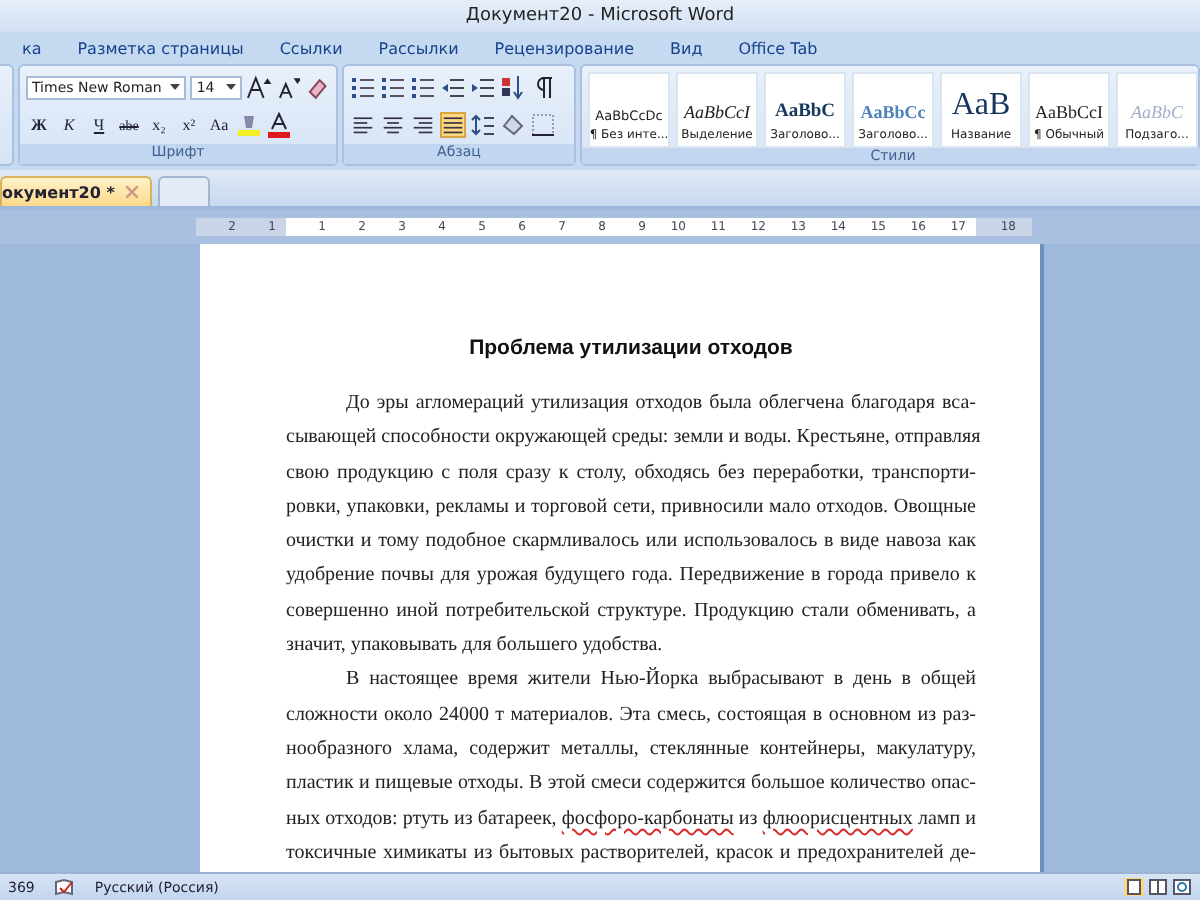 The height and width of the screenshot is (900, 1200). I want to click on eraser-icon, so click(317, 87).